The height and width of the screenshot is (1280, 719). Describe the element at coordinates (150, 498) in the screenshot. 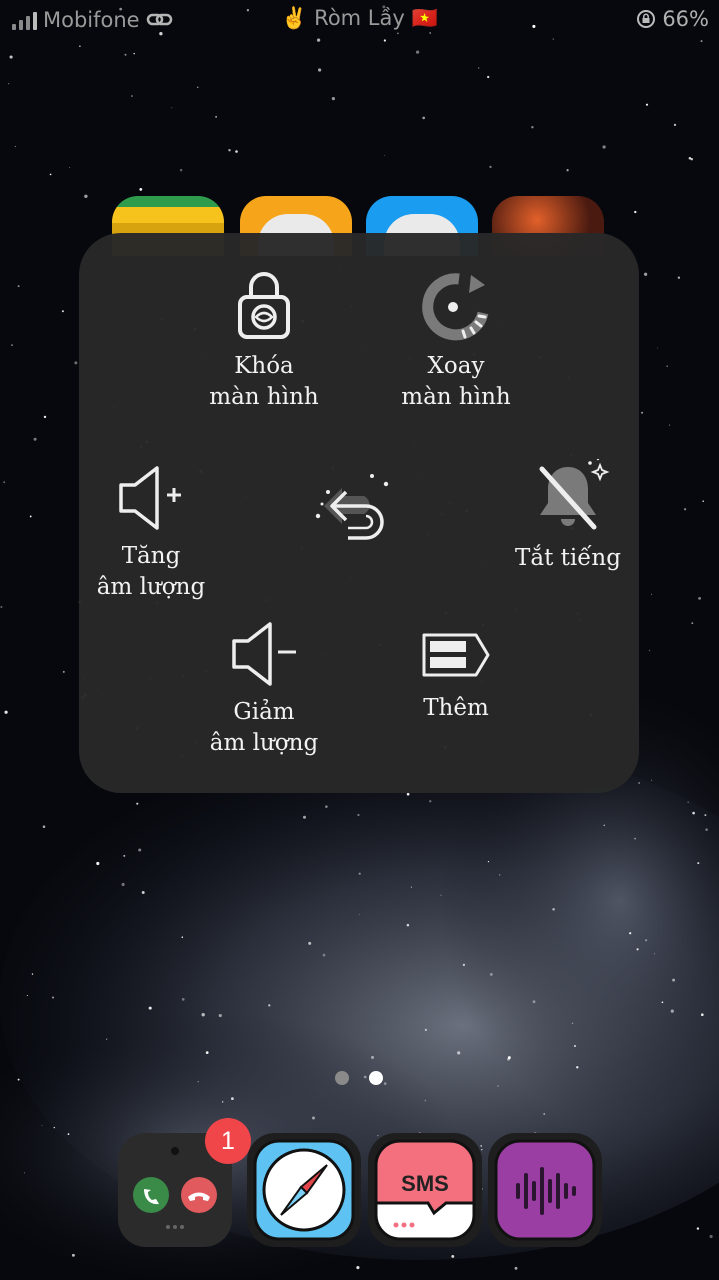

I see `volume-up-icon` at that location.